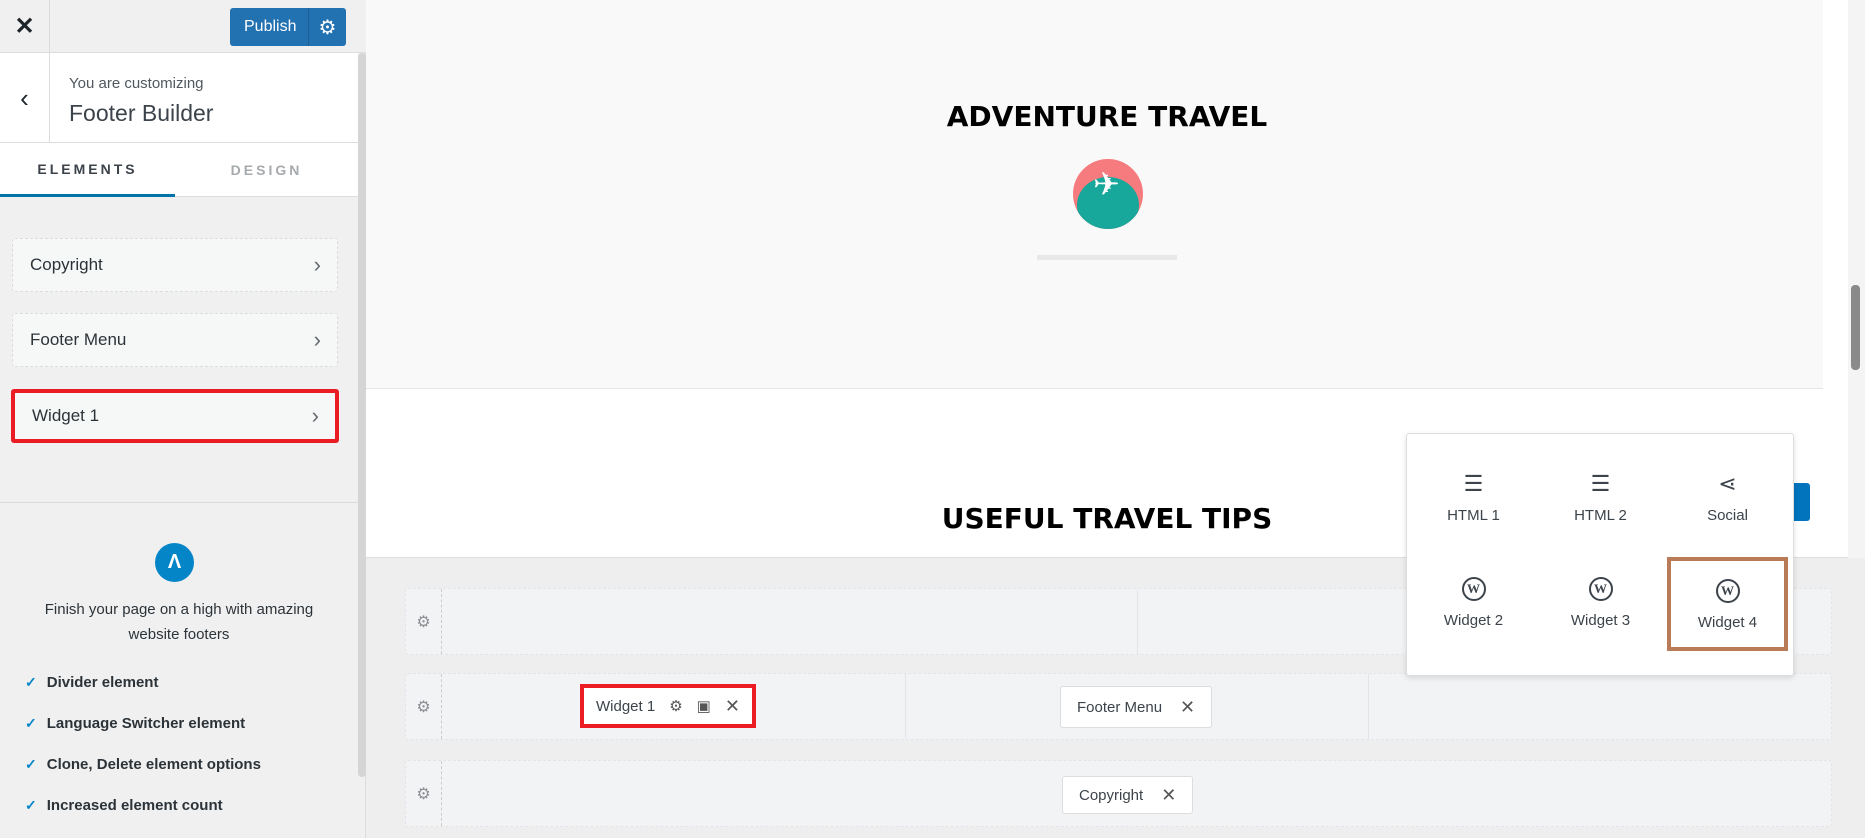 The image size is (1865, 838). Describe the element at coordinates (146, 723) in the screenshot. I see `feature-label: Language Switcher element` at that location.